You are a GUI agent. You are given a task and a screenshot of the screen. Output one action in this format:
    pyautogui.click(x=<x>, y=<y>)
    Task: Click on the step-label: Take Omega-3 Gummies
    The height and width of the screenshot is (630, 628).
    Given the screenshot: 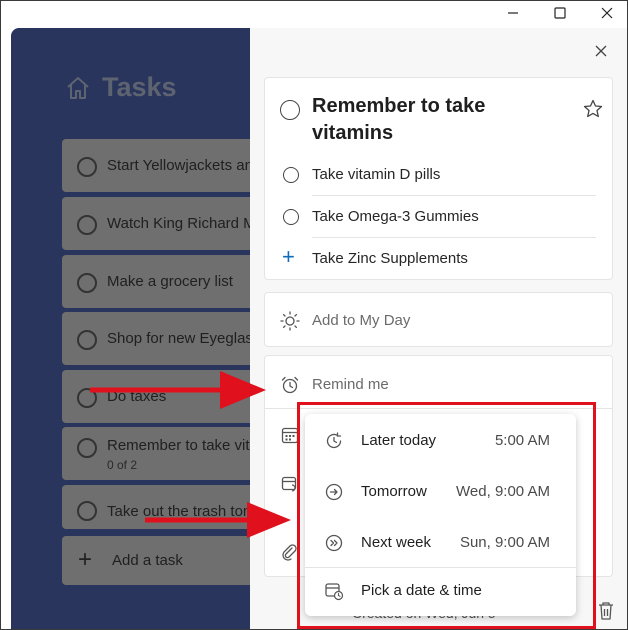 What is the action you would take?
    pyautogui.click(x=395, y=216)
    